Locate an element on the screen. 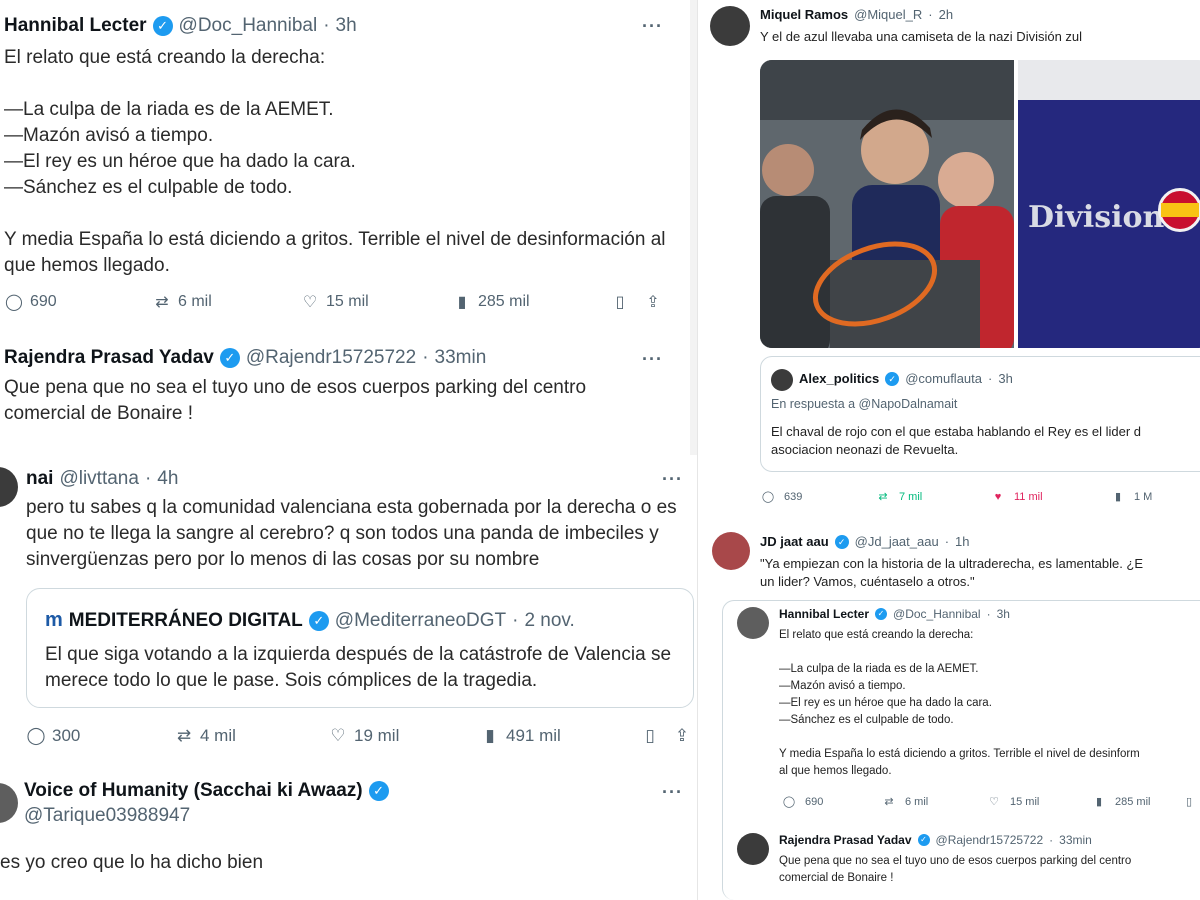 The height and width of the screenshot is (900, 1200). author-name: nai is located at coordinates (39, 479).